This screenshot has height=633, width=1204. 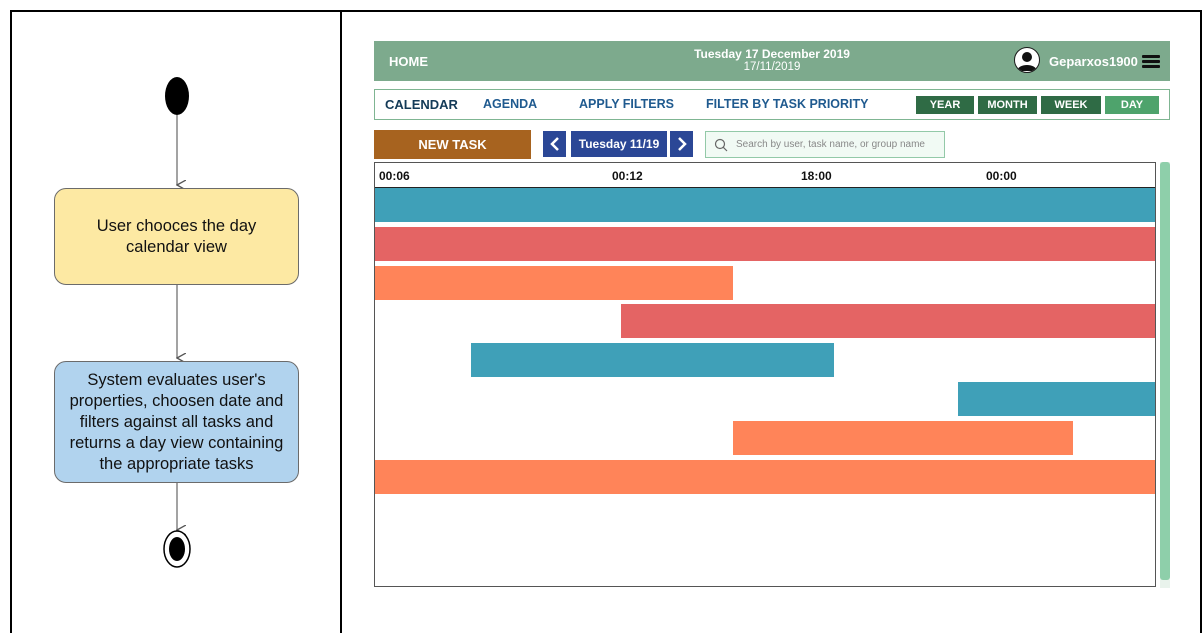 I want to click on search-box, so click(x=825, y=144).